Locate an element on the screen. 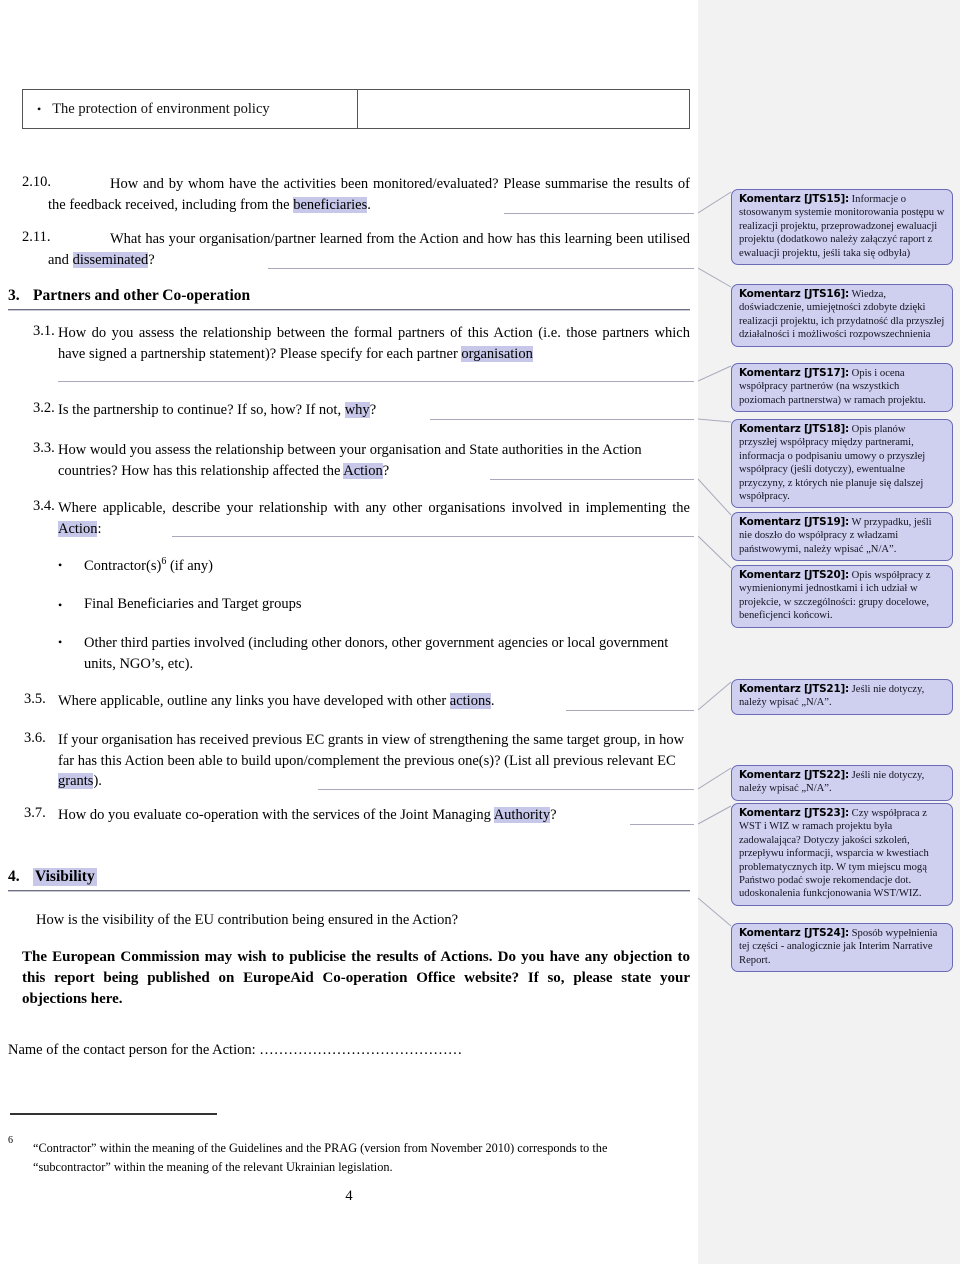 The width and height of the screenshot is (960, 1264). comment-label: Komentarz [JTS21]: is located at coordinates (794, 689).